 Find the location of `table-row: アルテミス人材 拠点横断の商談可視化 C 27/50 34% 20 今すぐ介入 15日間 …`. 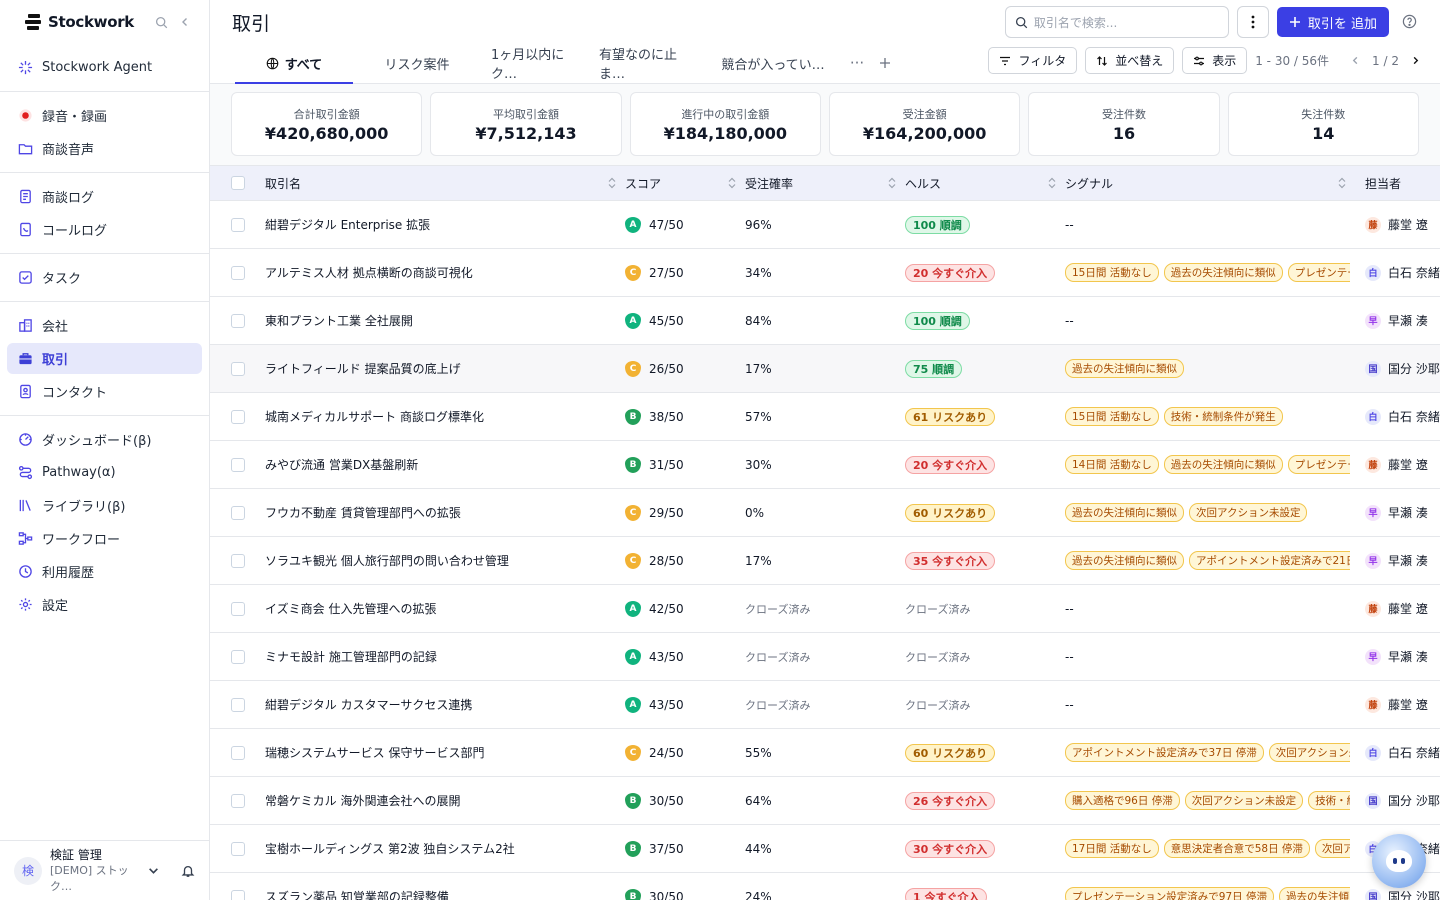

table-row: アルテミス人材 拠点横断の商談可視化 C 27/50 34% 20 今すぐ介入 15日間 … is located at coordinates (825, 273).